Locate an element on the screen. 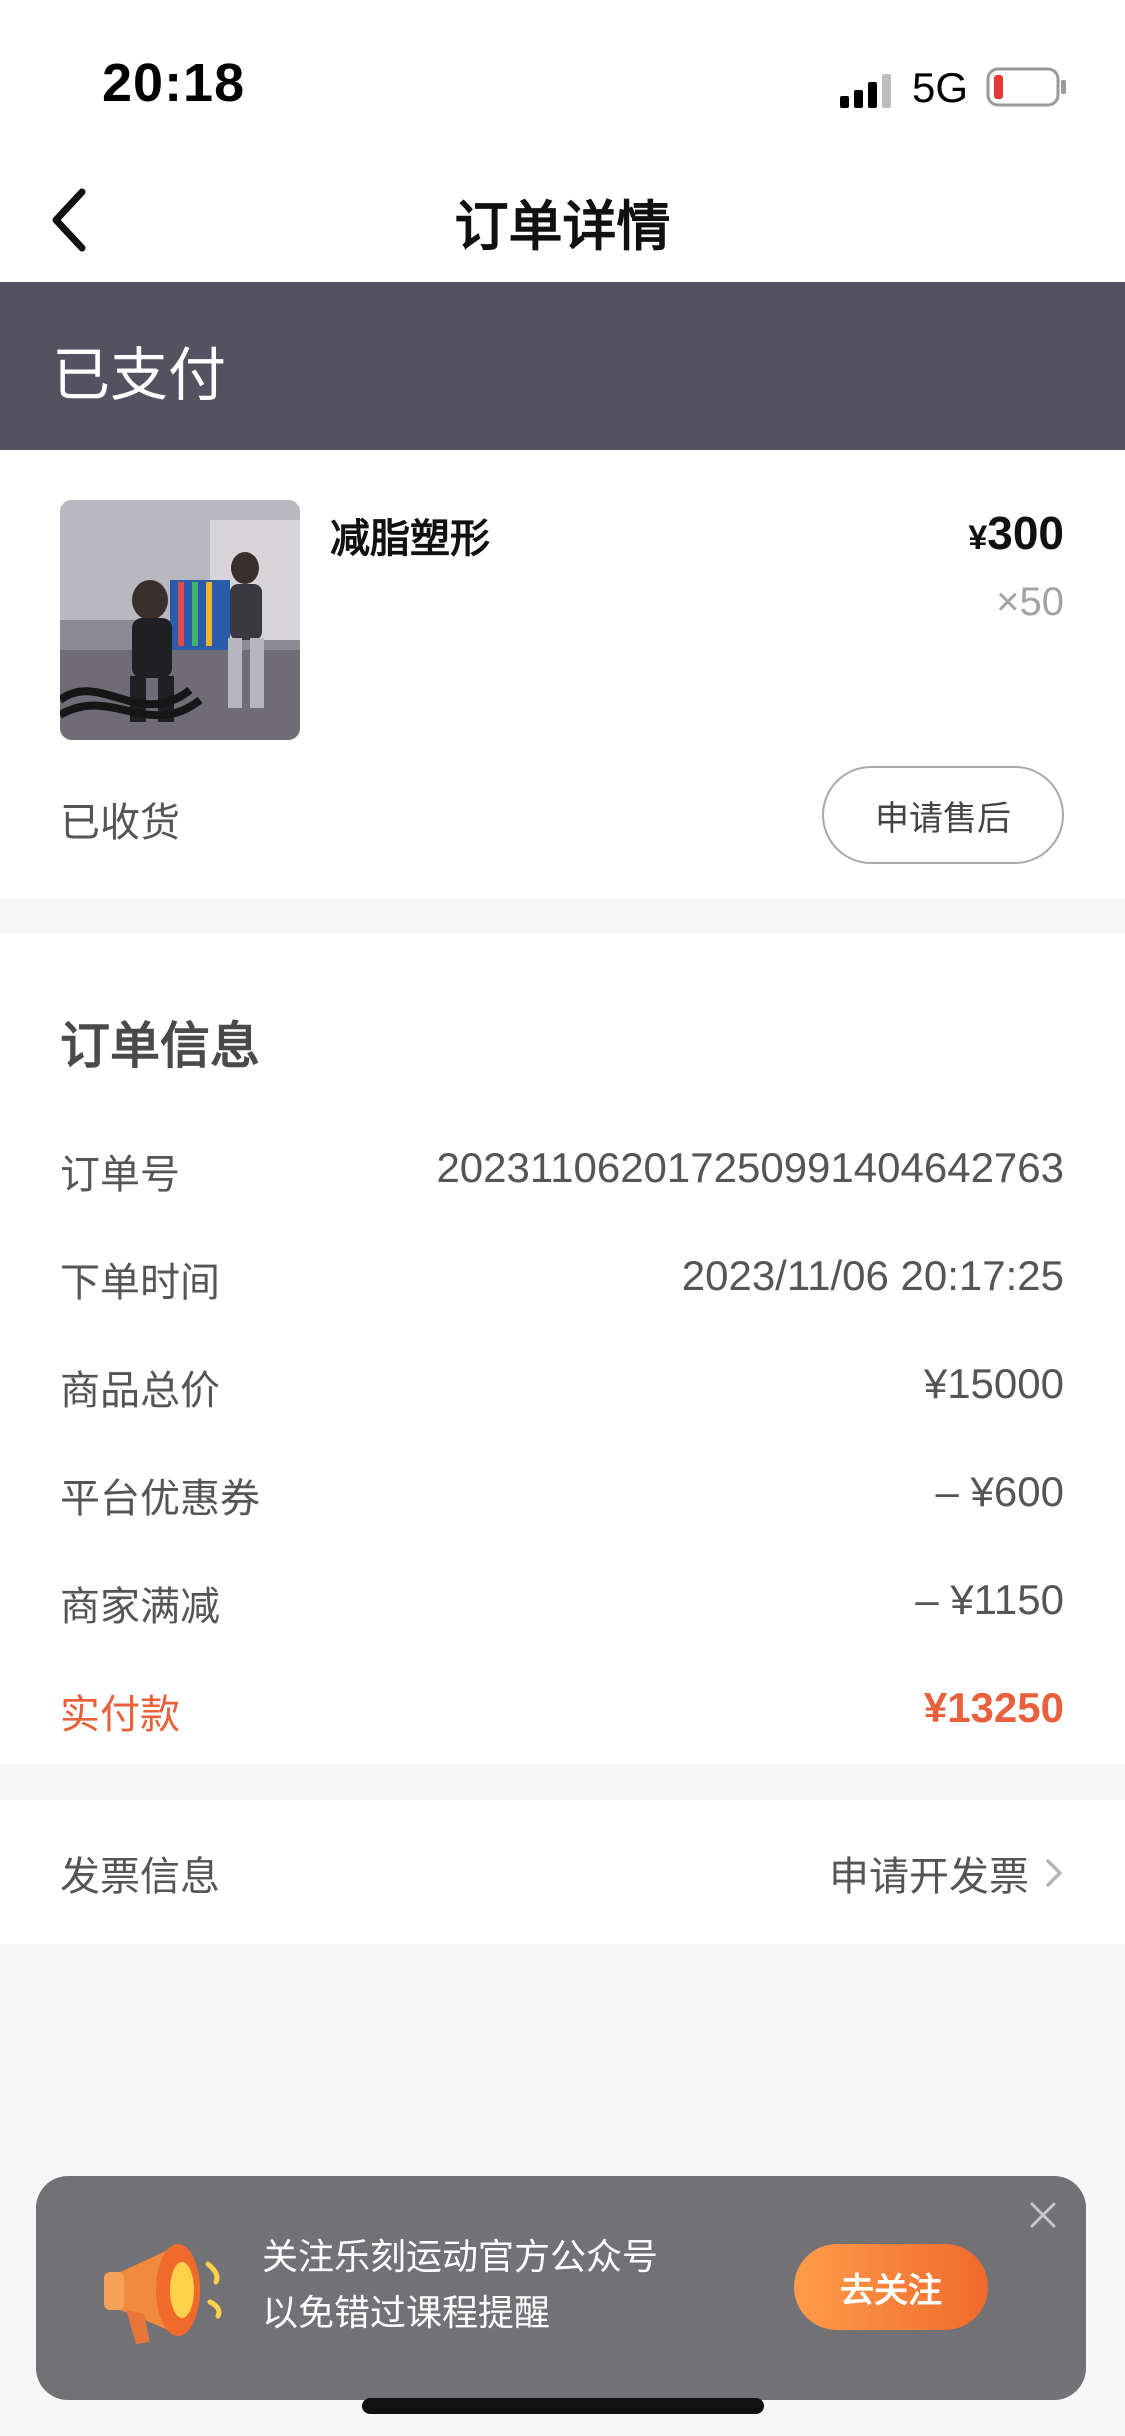  order-number-row: 订单号 20231106201725099140464​2763 is located at coordinates (562, 1172).